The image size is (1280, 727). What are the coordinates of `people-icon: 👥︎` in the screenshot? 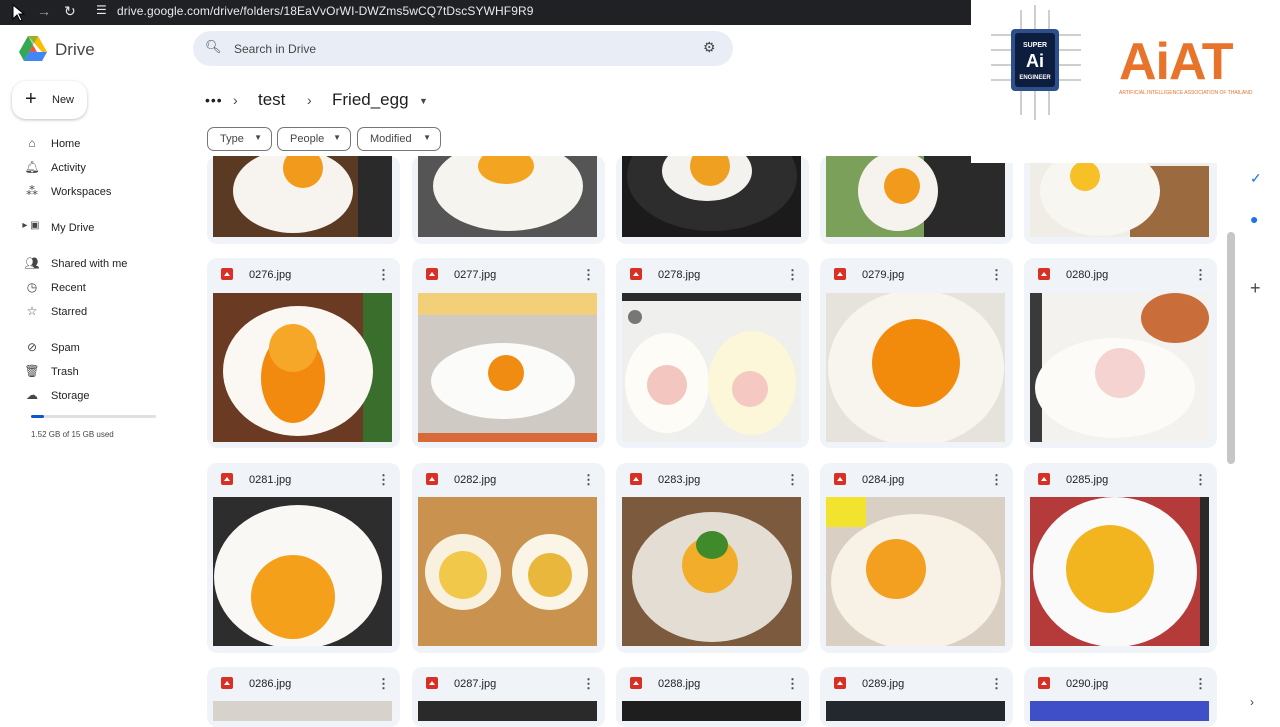 It's located at (32, 263).